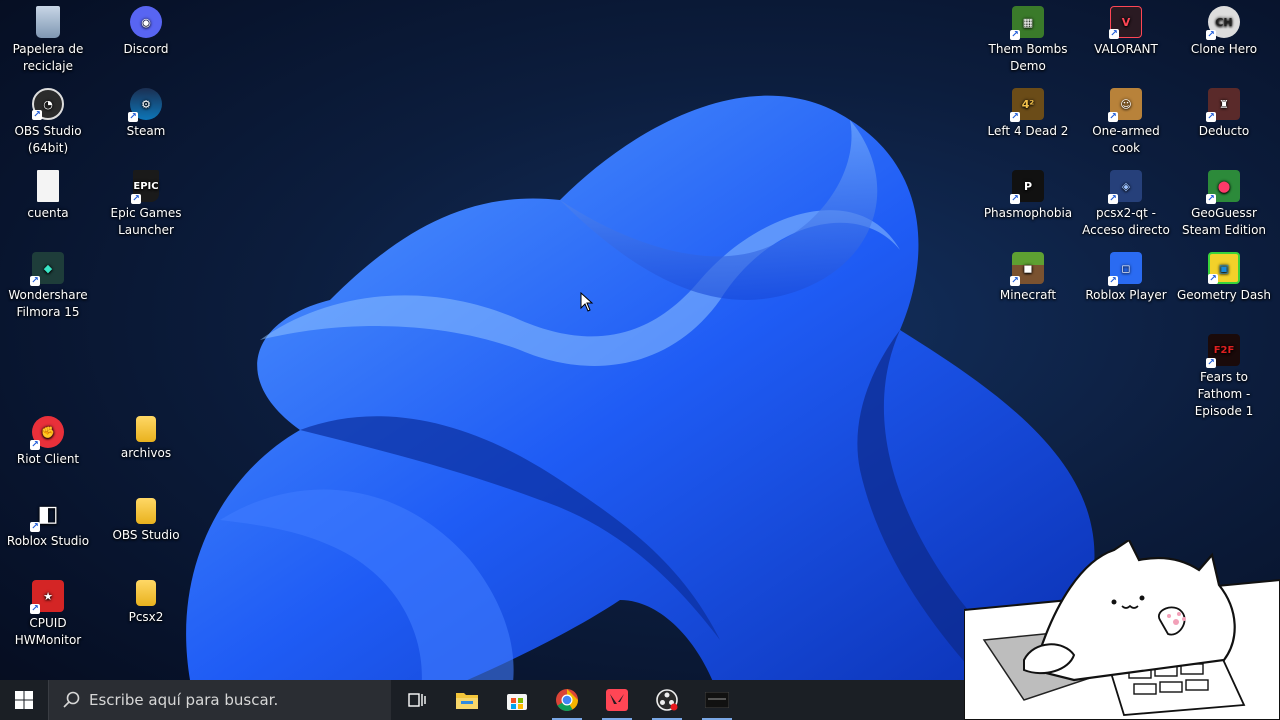  I want to click on desktop-icon-left4dead2: 4² ↗ Left 4 Dead 2, so click(1028, 112).